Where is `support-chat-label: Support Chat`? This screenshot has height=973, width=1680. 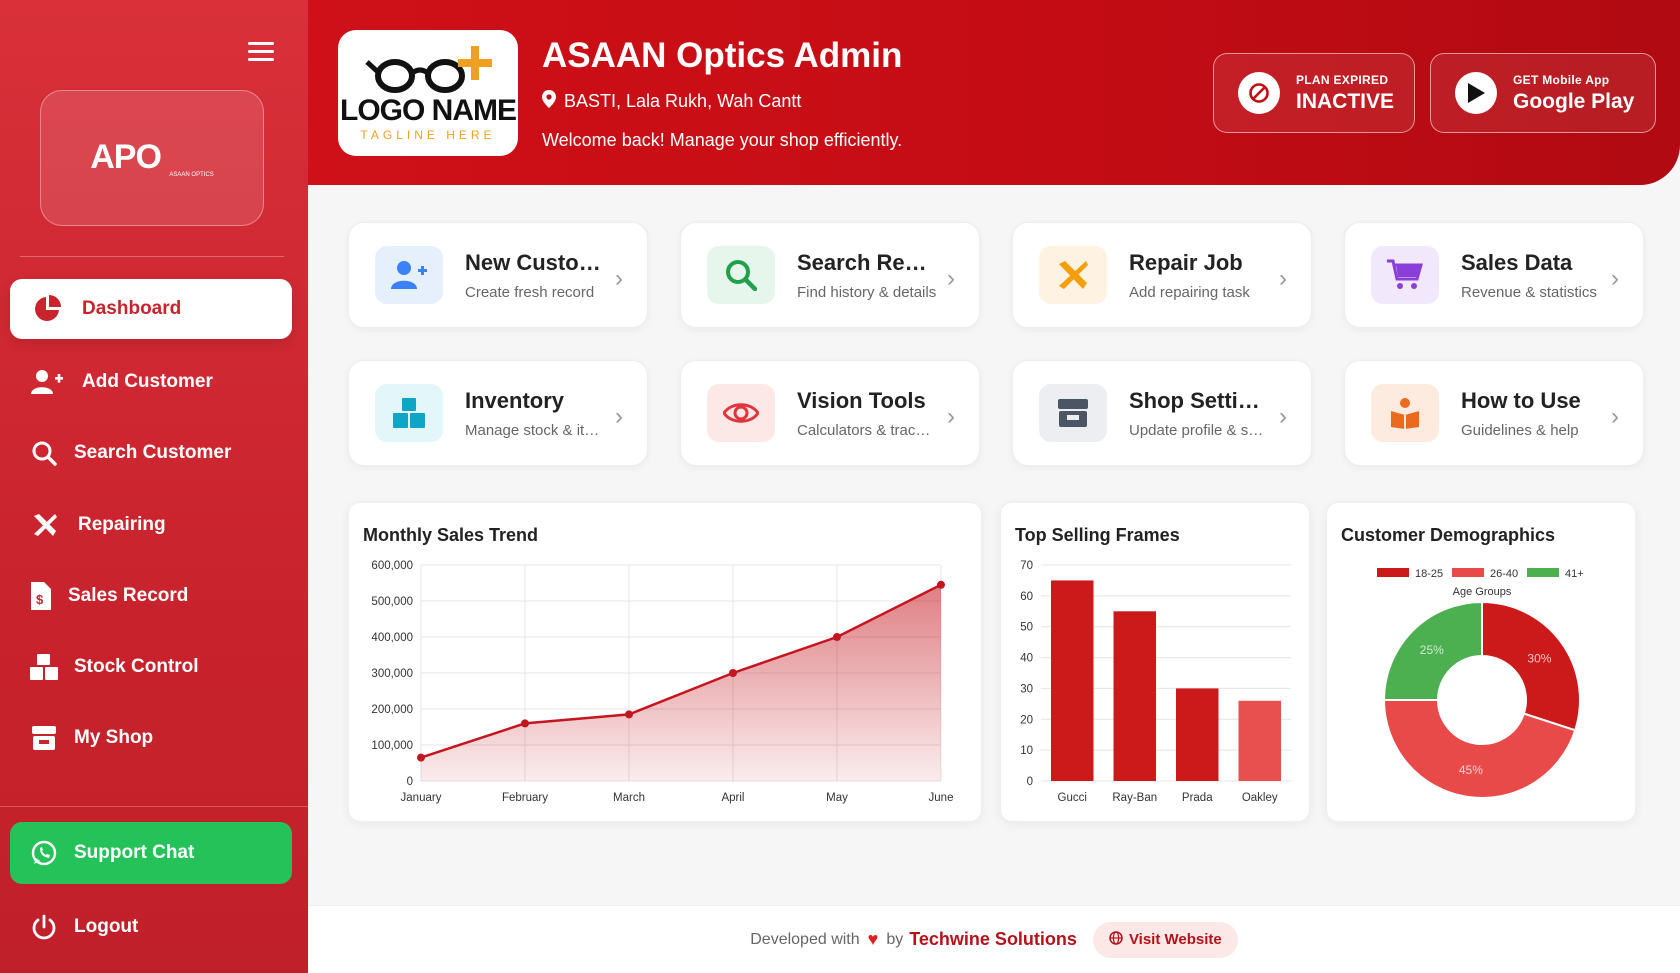
support-chat-label: Support Chat is located at coordinates (134, 852).